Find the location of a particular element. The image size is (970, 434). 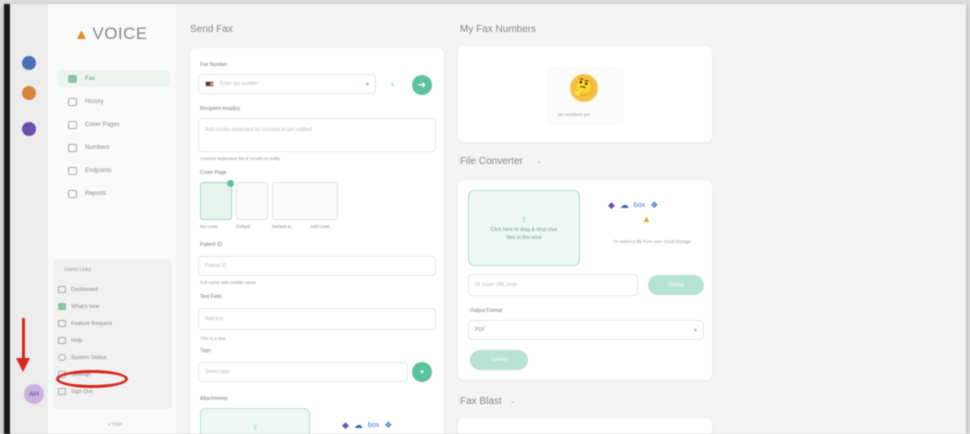

upload-icon: ⇪ is located at coordinates (524, 219).